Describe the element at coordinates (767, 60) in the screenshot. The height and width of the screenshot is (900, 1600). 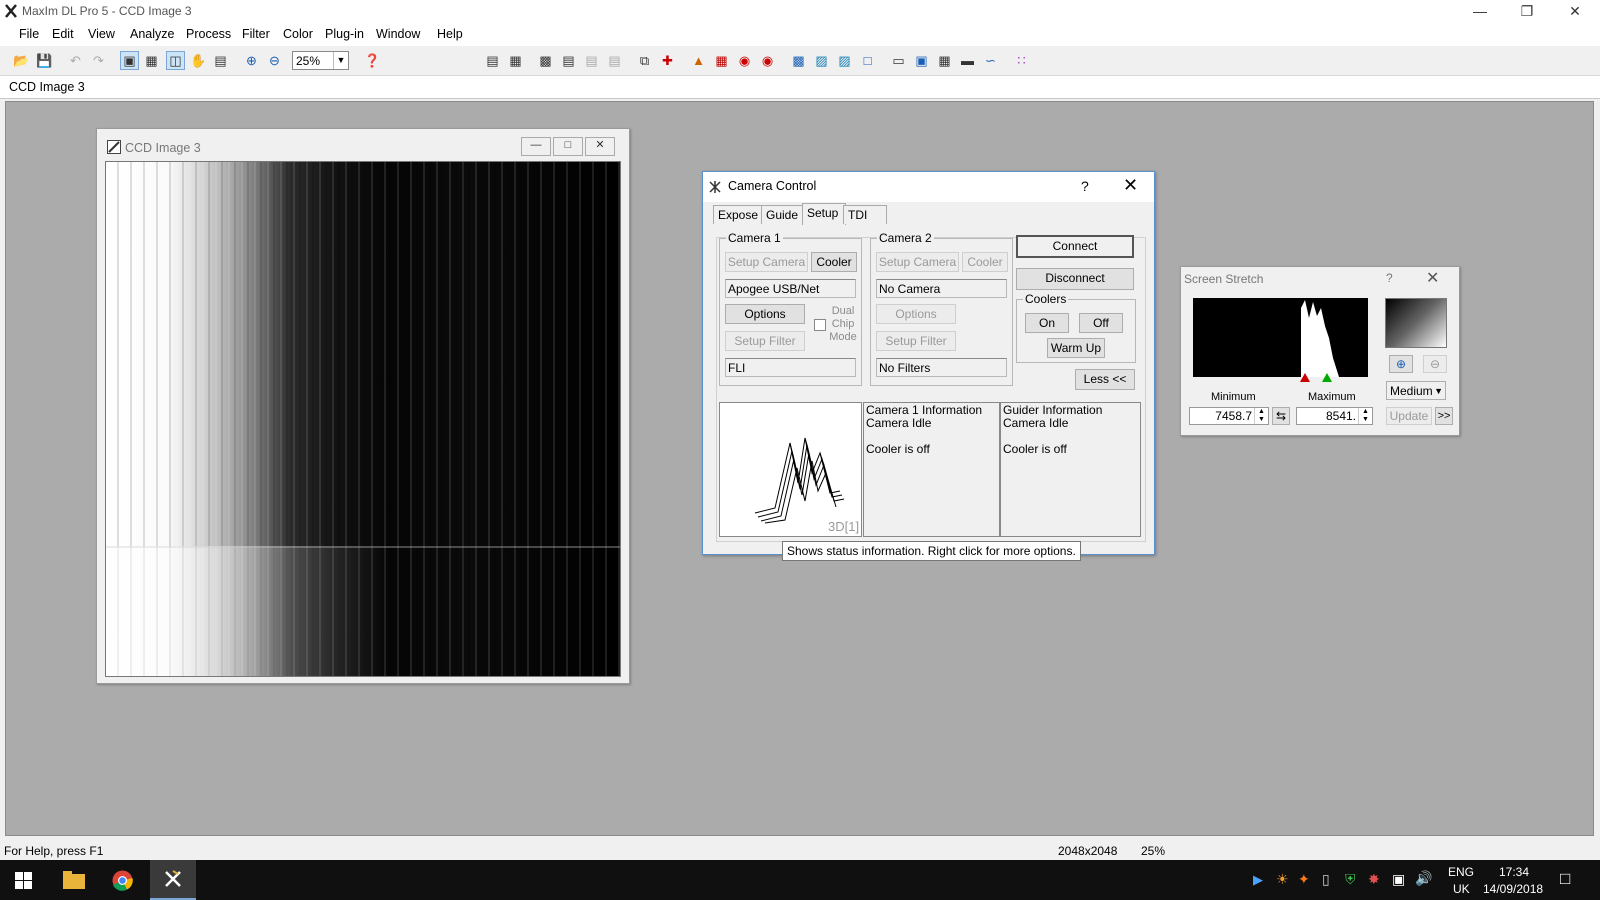
I see `stop-icon: ◉` at that location.